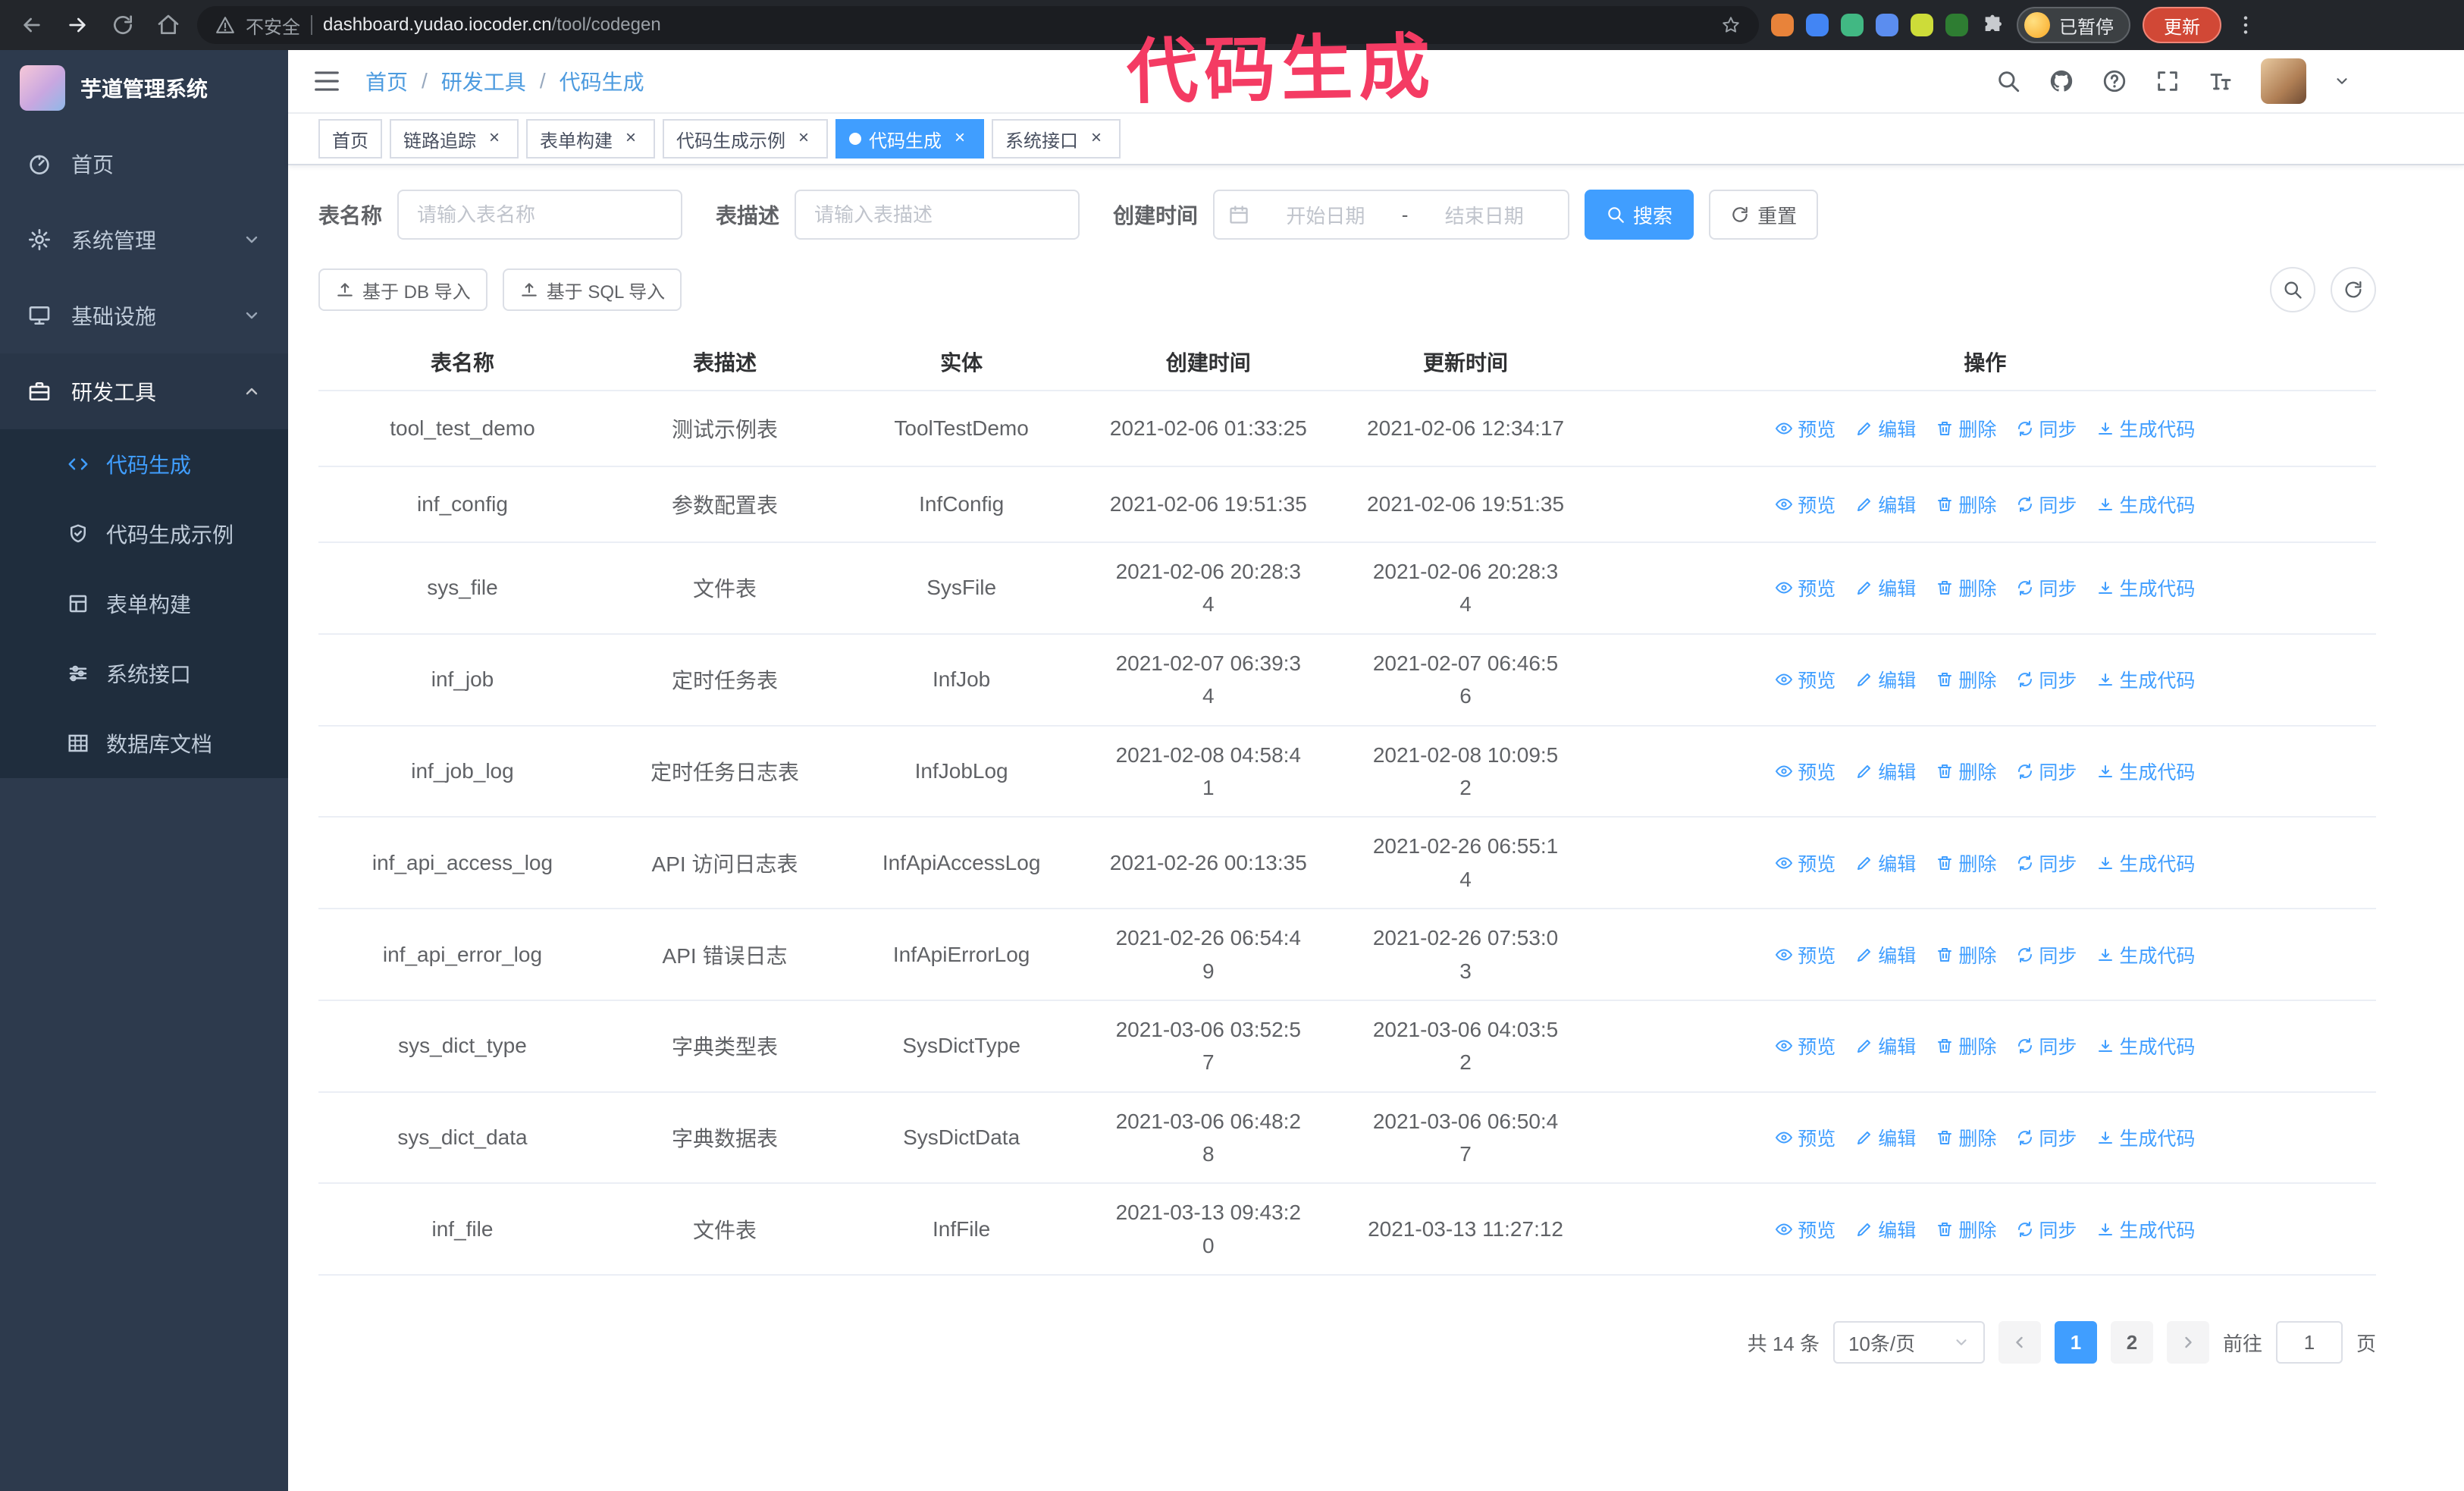 The height and width of the screenshot is (1491, 2464). What do you see at coordinates (32, 25) in the screenshot?
I see `back-icon` at bounding box center [32, 25].